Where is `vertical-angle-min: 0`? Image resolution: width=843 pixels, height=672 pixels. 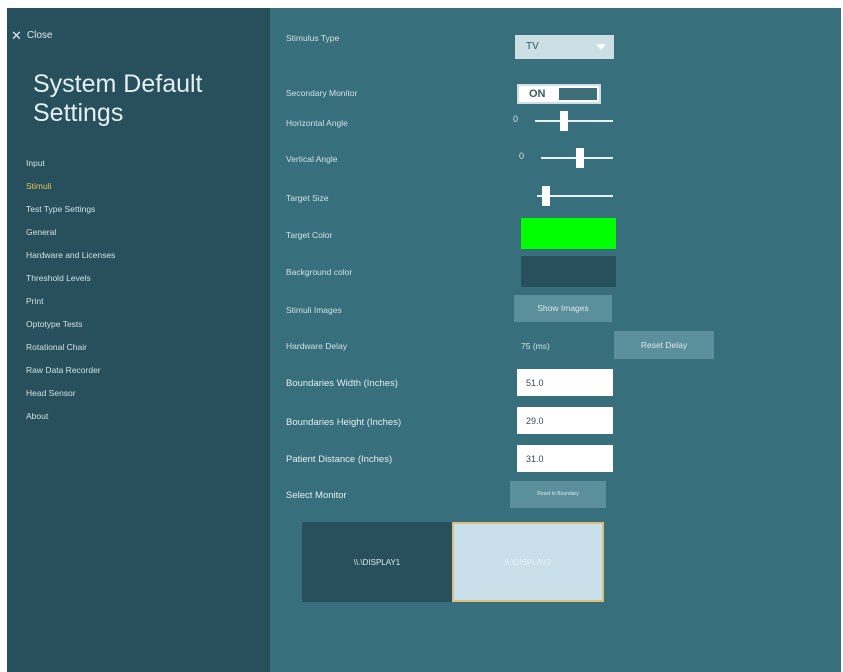 vertical-angle-min: 0 is located at coordinates (522, 156).